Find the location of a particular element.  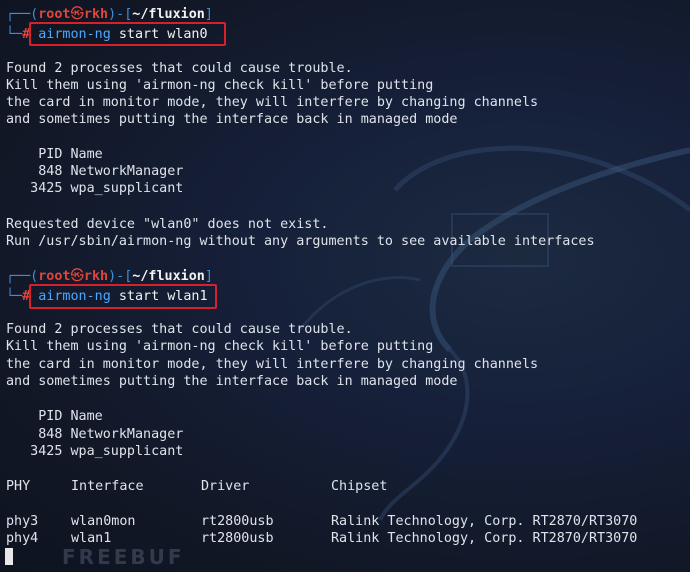

terminal-cursor is located at coordinates (9, 556).